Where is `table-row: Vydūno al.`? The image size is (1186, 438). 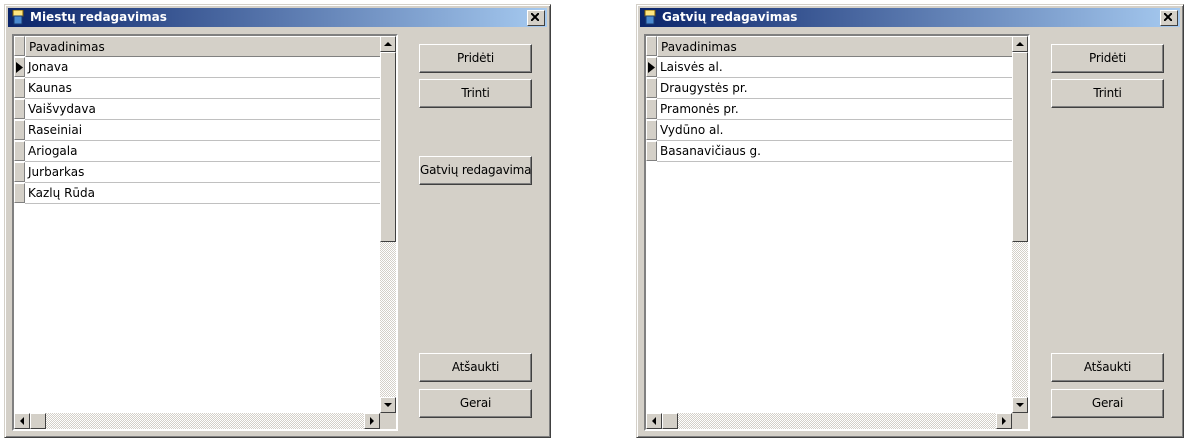
table-row: Vydūno al. is located at coordinates (829, 130).